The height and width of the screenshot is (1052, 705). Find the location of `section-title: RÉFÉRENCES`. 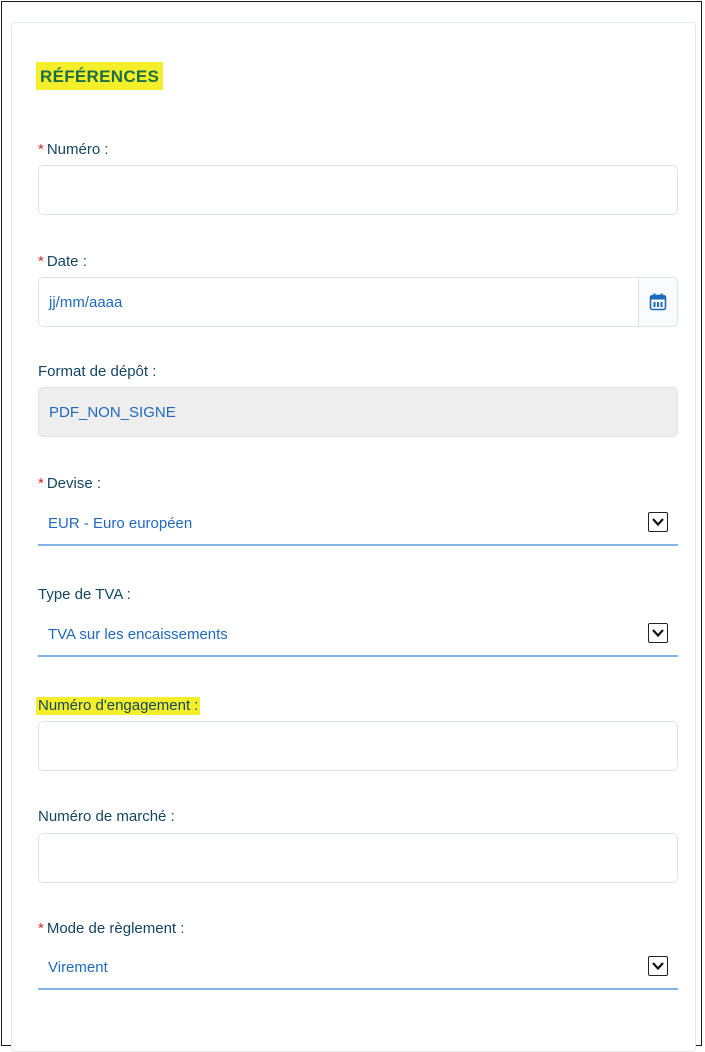

section-title: RÉFÉRENCES is located at coordinates (100, 76).